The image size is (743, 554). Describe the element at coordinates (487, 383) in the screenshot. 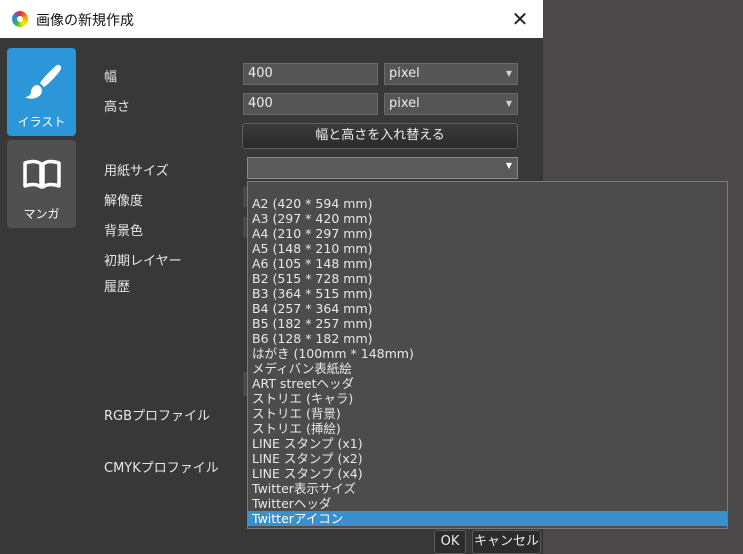

I see `dropdown-item: ART streetヘッダ` at that location.